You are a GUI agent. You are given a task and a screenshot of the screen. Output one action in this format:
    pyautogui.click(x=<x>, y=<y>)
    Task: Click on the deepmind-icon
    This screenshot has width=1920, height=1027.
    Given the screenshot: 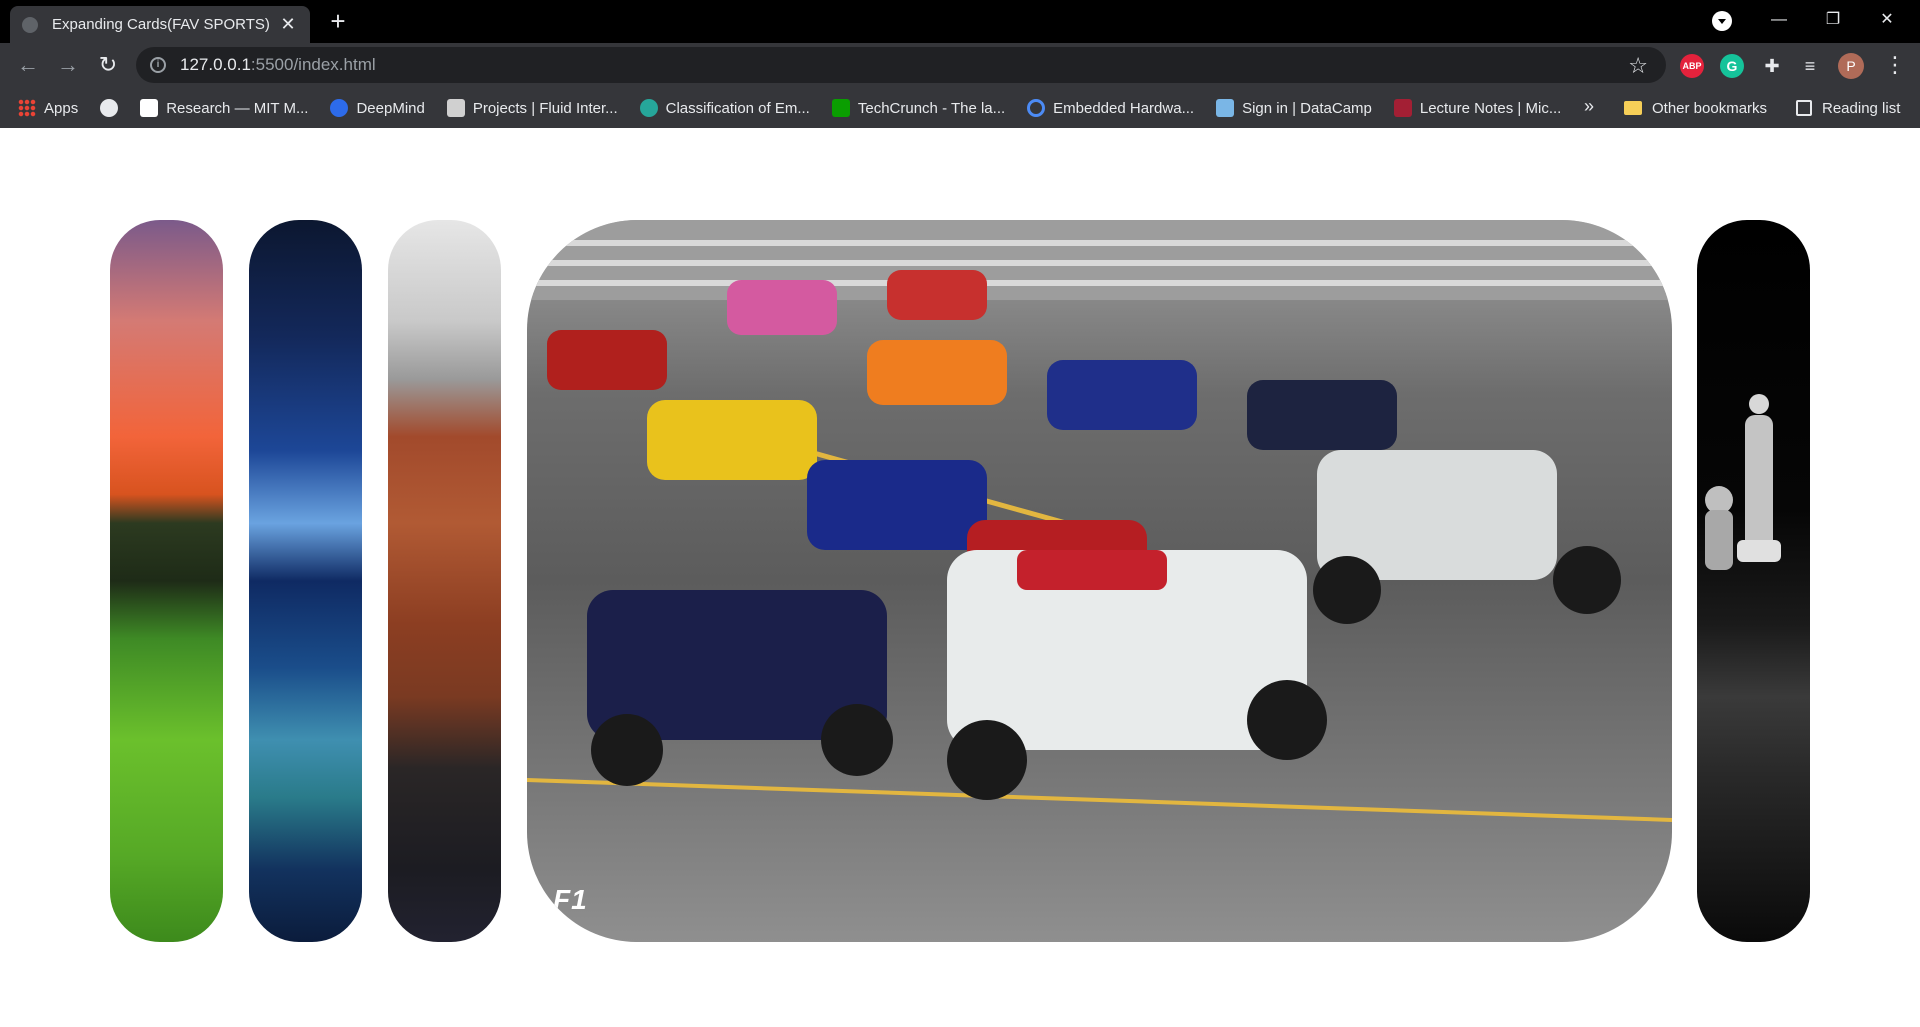 What is the action you would take?
    pyautogui.click(x=339, y=108)
    